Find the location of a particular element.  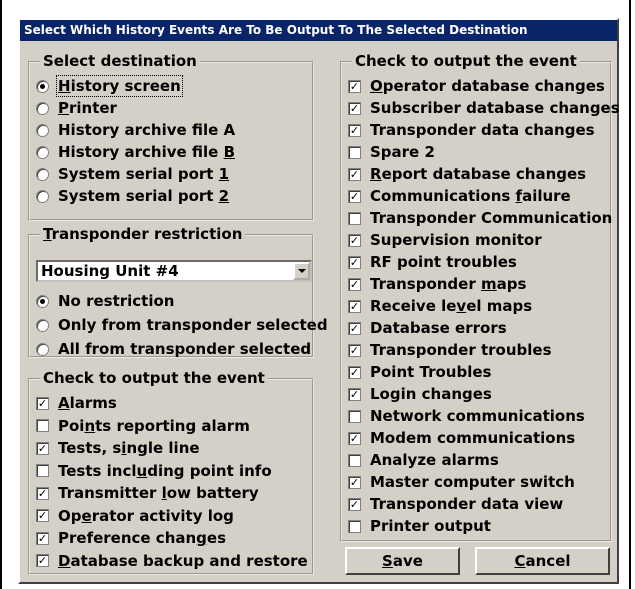

save-label: ave is located at coordinates (407, 561).